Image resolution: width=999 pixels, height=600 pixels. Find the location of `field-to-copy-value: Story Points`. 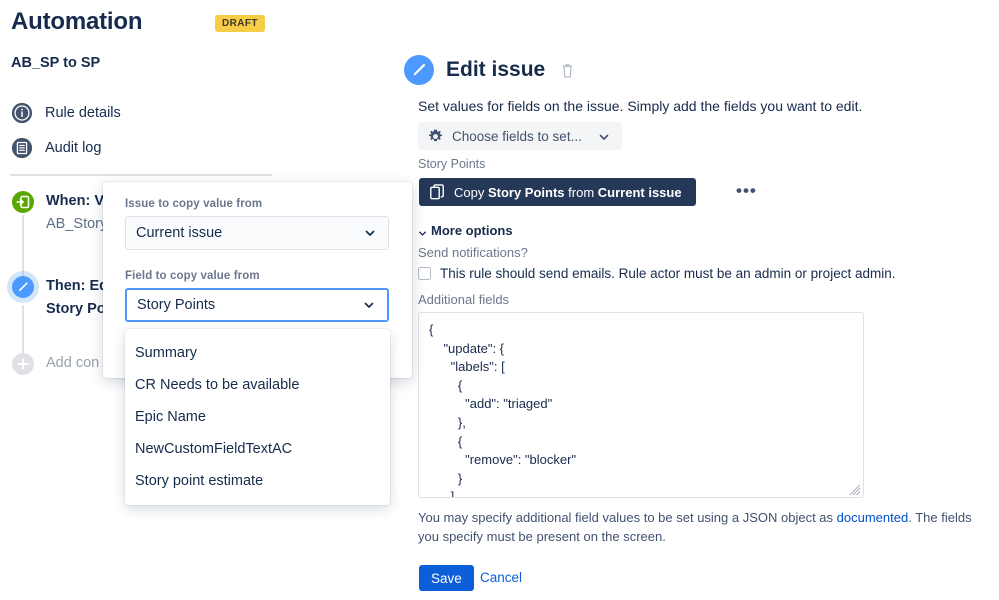

field-to-copy-value: Story Points is located at coordinates (176, 305).